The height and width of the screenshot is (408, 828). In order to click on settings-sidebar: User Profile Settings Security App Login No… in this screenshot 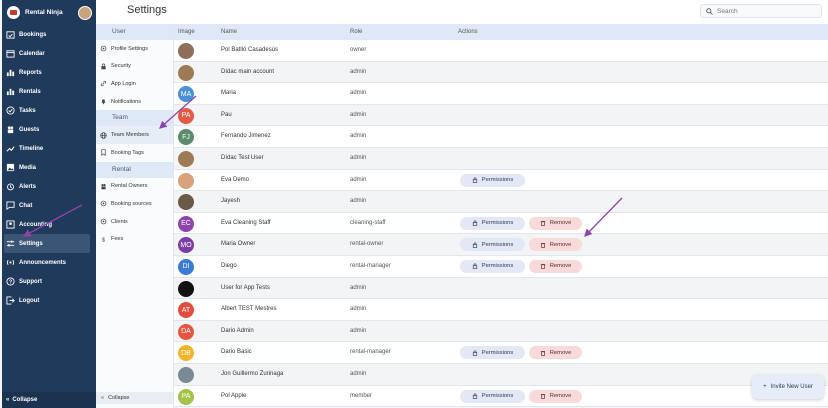, I will do `click(135, 216)`.